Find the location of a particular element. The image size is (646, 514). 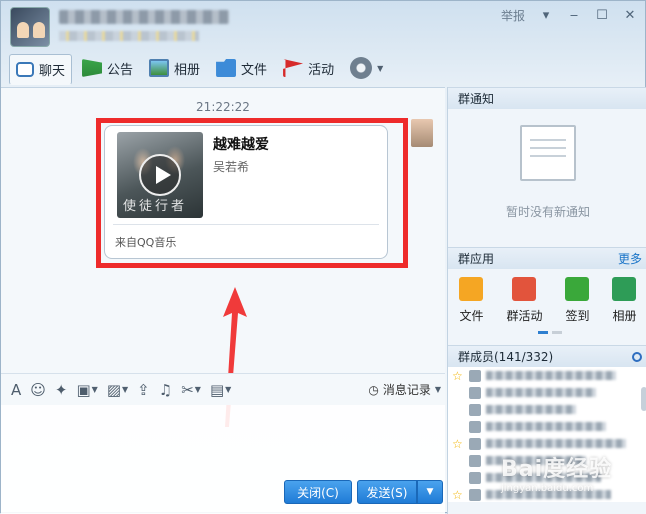

tab-files-label: 文件 is located at coordinates (254, 70).